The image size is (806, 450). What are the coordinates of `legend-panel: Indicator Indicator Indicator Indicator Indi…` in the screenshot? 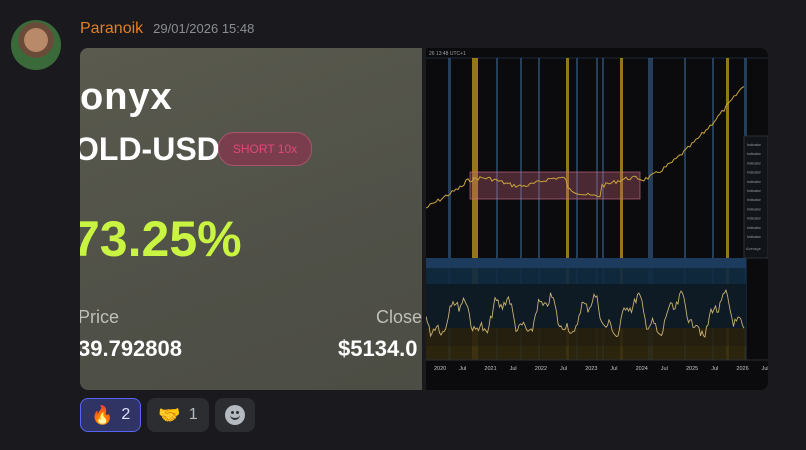 It's located at (755, 197).